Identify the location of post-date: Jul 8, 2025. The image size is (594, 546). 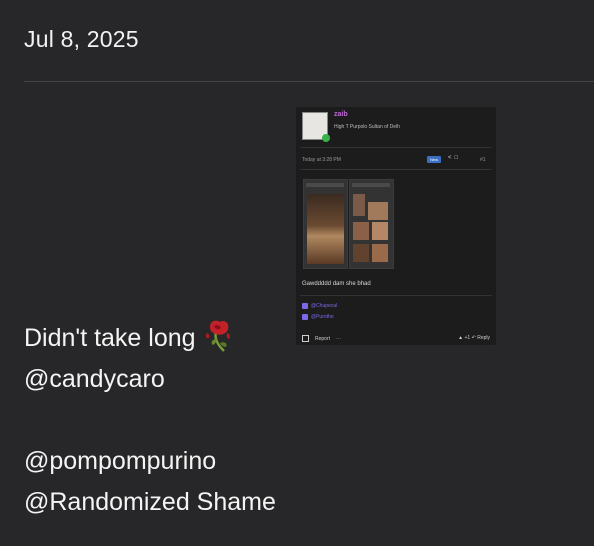
(81, 39).